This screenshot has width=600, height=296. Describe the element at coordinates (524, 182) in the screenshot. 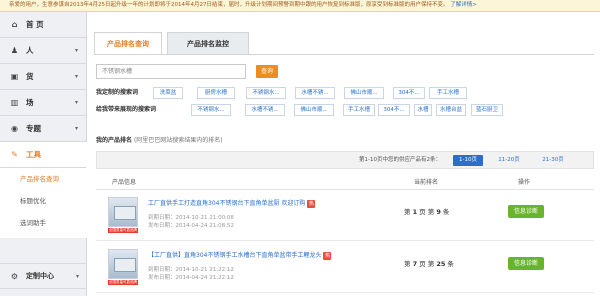

I see `col-action: 操作` at that location.